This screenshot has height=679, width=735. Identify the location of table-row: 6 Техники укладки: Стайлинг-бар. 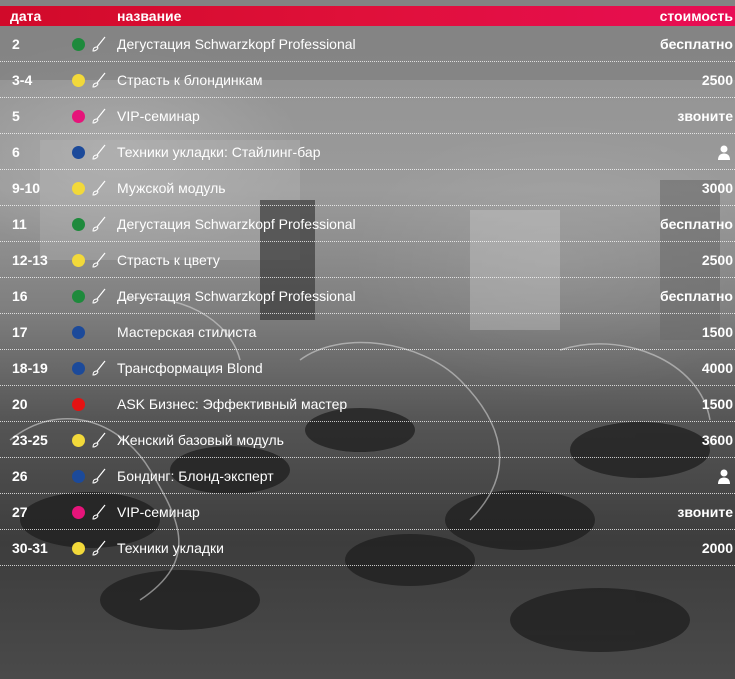
(367, 152).